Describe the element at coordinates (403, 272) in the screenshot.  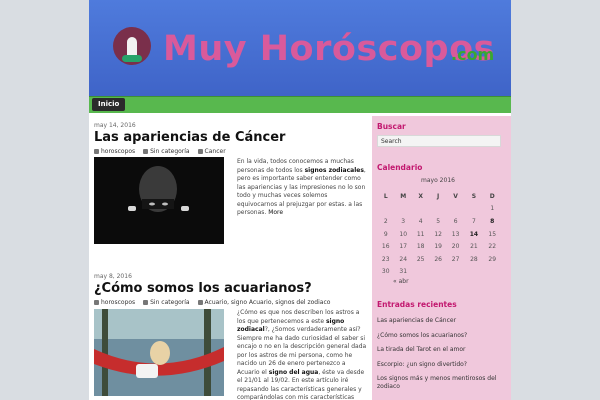
I see `calendar-day: 31` at that location.